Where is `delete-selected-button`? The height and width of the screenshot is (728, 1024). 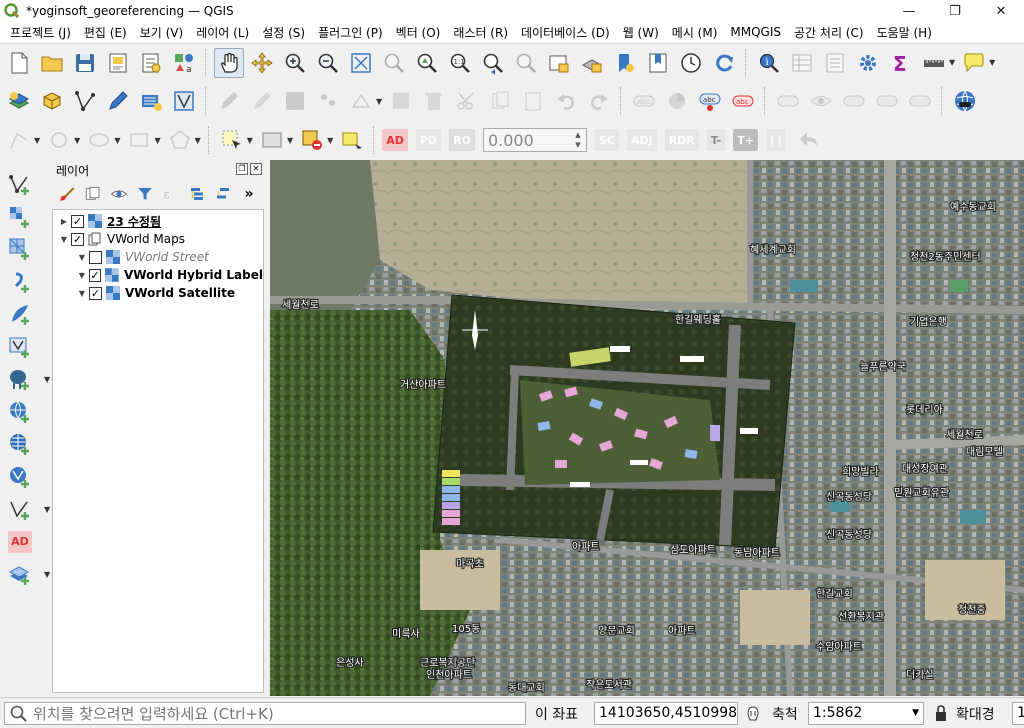
delete-selected-button is located at coordinates (434, 101).